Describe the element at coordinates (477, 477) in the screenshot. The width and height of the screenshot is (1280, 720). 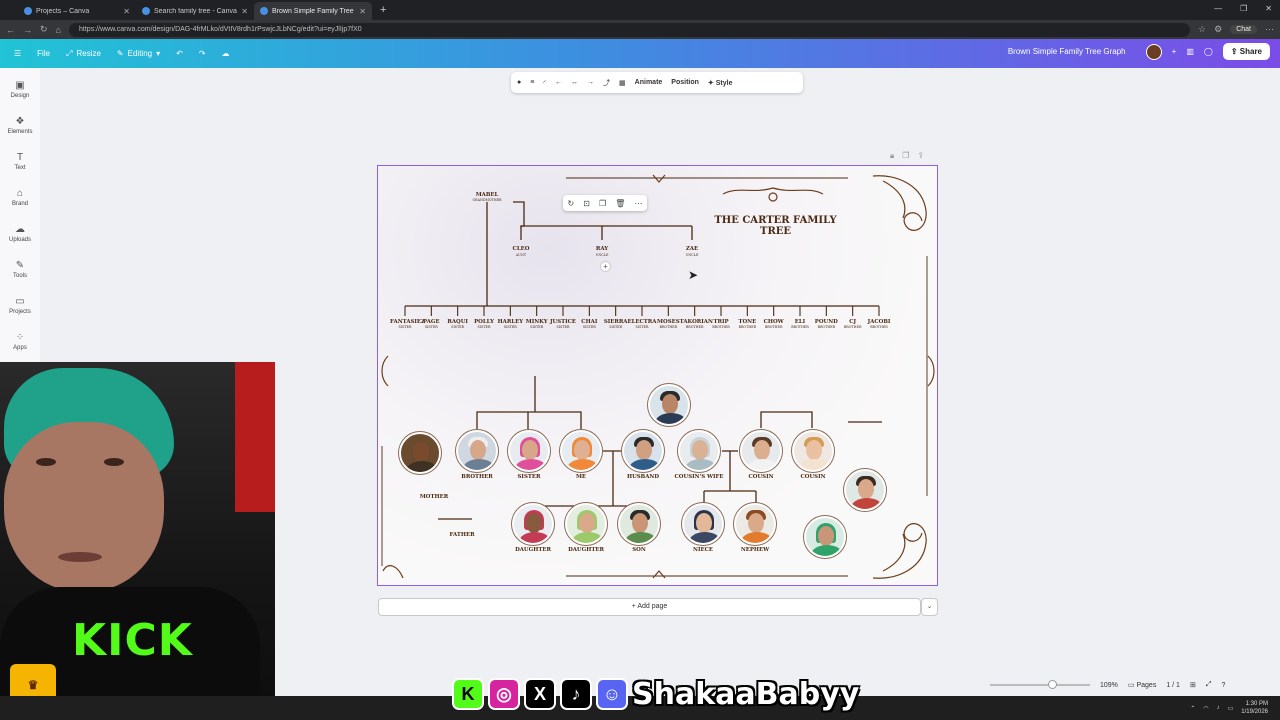
I see `label-brother: BROTHER` at that location.